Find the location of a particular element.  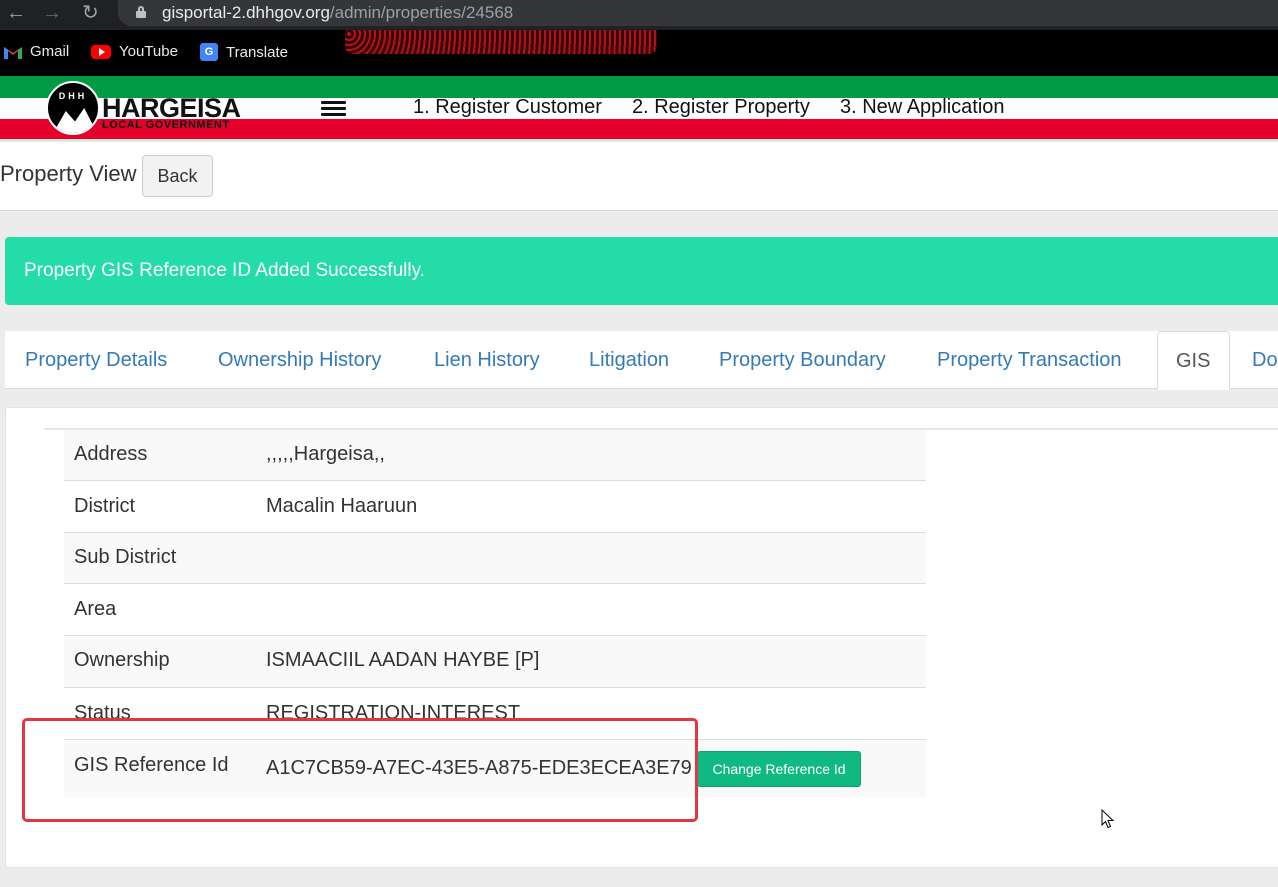

row-label: Status is located at coordinates (102, 713).